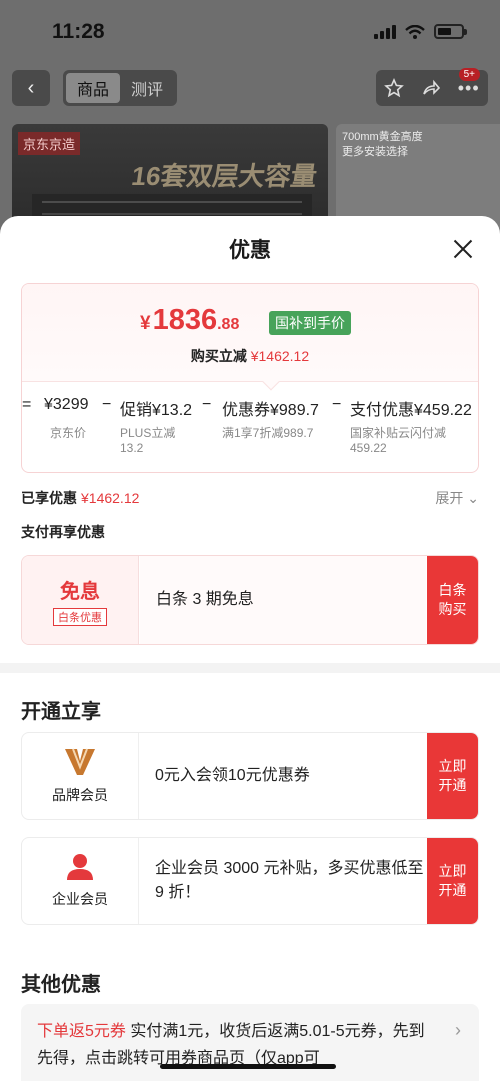  I want to click on coupon-detail: 满1享7折减989.7, so click(268, 433).